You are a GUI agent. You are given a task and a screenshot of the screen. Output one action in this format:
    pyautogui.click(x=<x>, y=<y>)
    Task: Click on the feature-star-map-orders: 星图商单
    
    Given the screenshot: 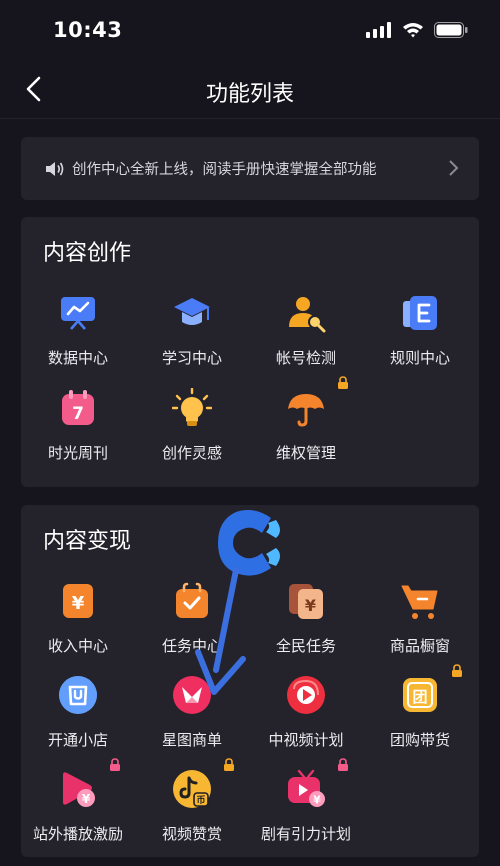 What is the action you would take?
    pyautogui.click(x=192, y=720)
    